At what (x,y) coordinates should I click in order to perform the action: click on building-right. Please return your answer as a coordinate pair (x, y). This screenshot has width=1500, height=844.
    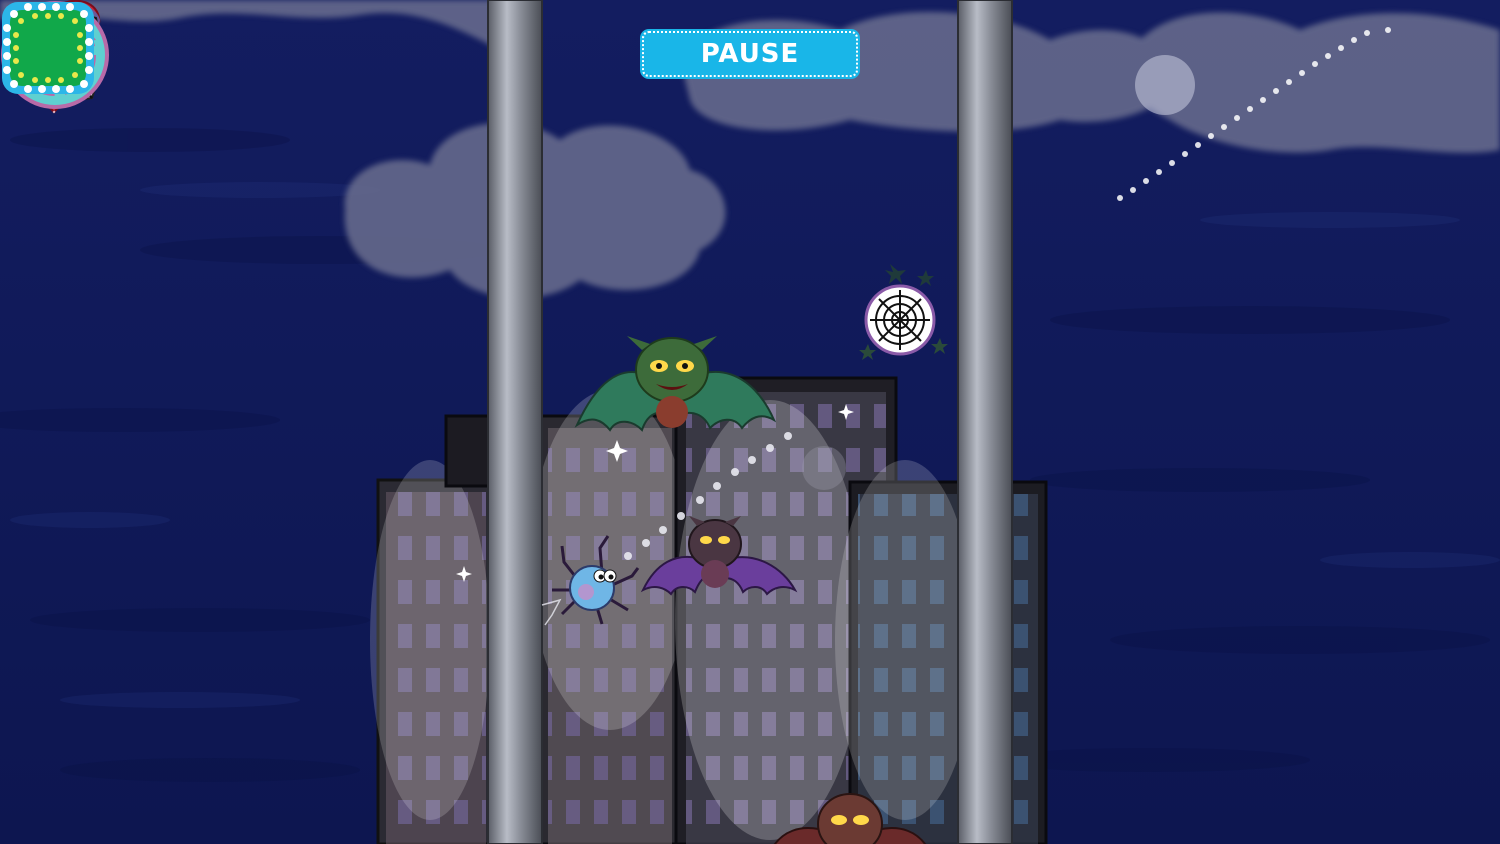
    Looking at the image, I should click on (941, 652).